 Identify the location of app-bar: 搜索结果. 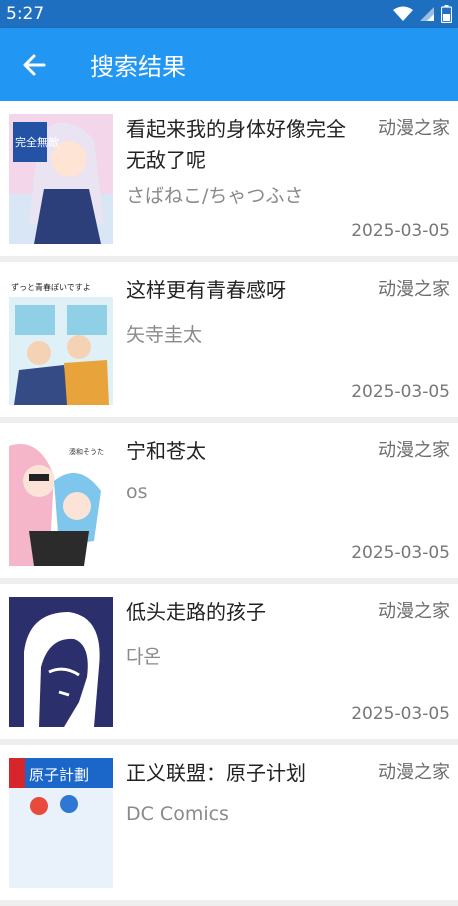
(229, 64).